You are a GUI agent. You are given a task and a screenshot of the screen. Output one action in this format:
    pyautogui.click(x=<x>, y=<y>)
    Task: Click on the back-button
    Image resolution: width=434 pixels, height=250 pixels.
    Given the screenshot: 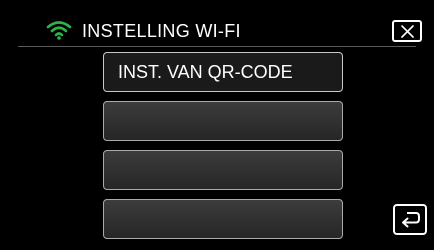 What is the action you would take?
    pyautogui.click(x=410, y=219)
    